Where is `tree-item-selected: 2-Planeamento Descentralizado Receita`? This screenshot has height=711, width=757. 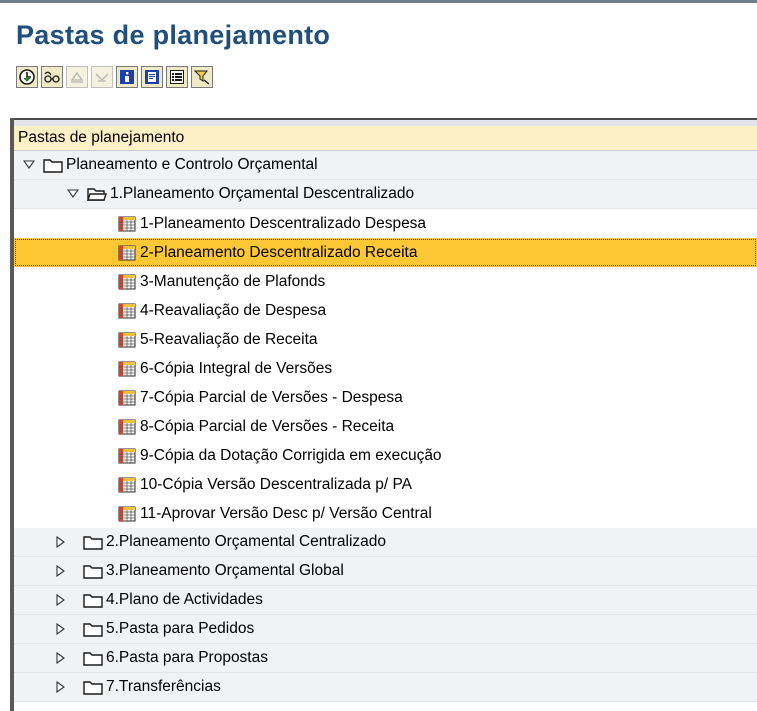 tree-item-selected: 2-Planeamento Descentralizado Receita is located at coordinates (385, 252).